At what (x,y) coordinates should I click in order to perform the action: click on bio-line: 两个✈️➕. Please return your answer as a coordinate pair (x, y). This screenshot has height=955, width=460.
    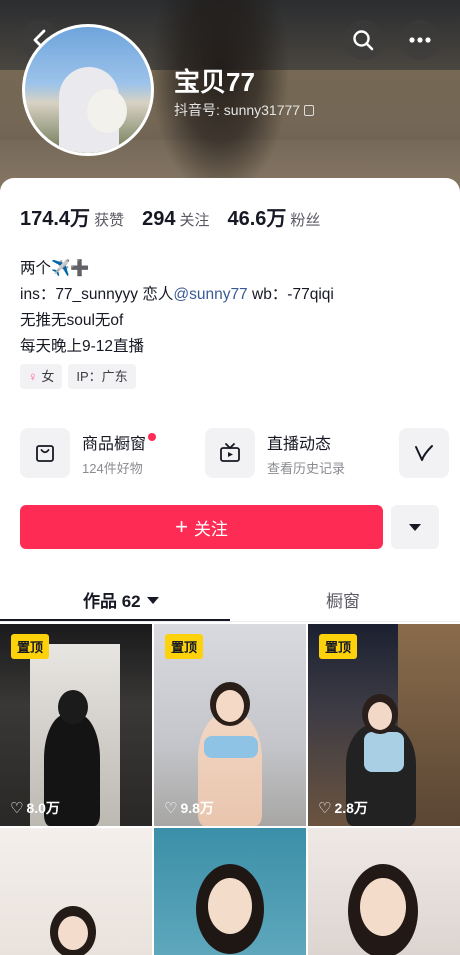
    Looking at the image, I should click on (55, 268).